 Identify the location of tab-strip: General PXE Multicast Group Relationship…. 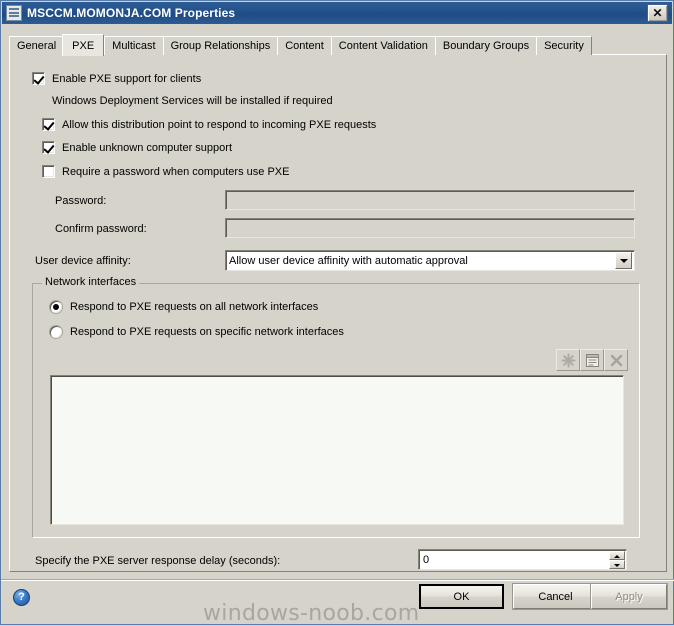
(338, 44).